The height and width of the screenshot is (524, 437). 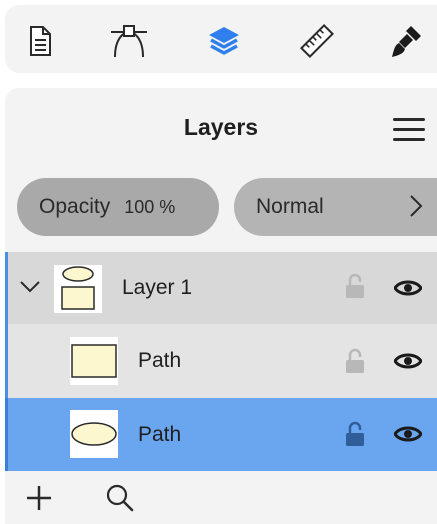 I want to click on brush-icon, so click(x=407, y=41).